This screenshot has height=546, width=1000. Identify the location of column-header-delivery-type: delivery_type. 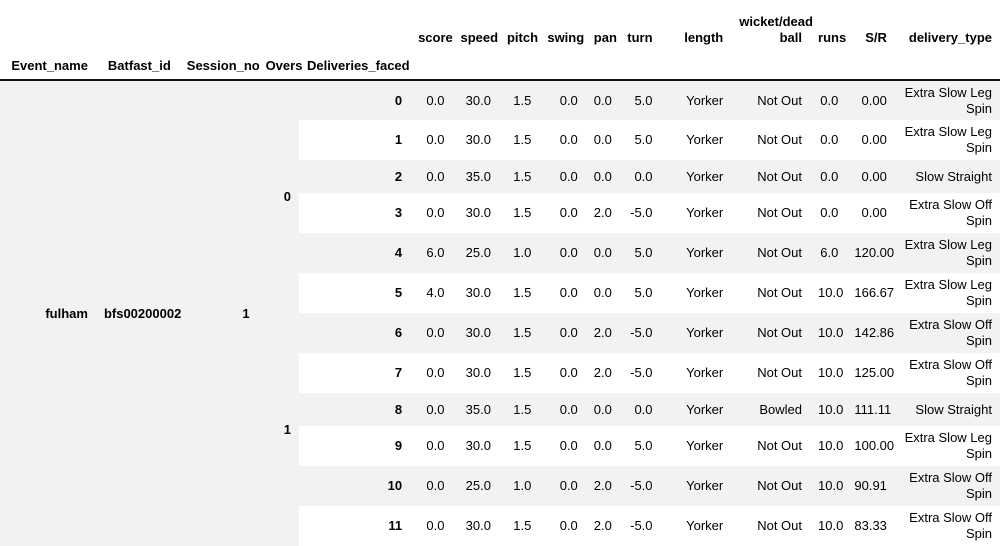
(947, 25).